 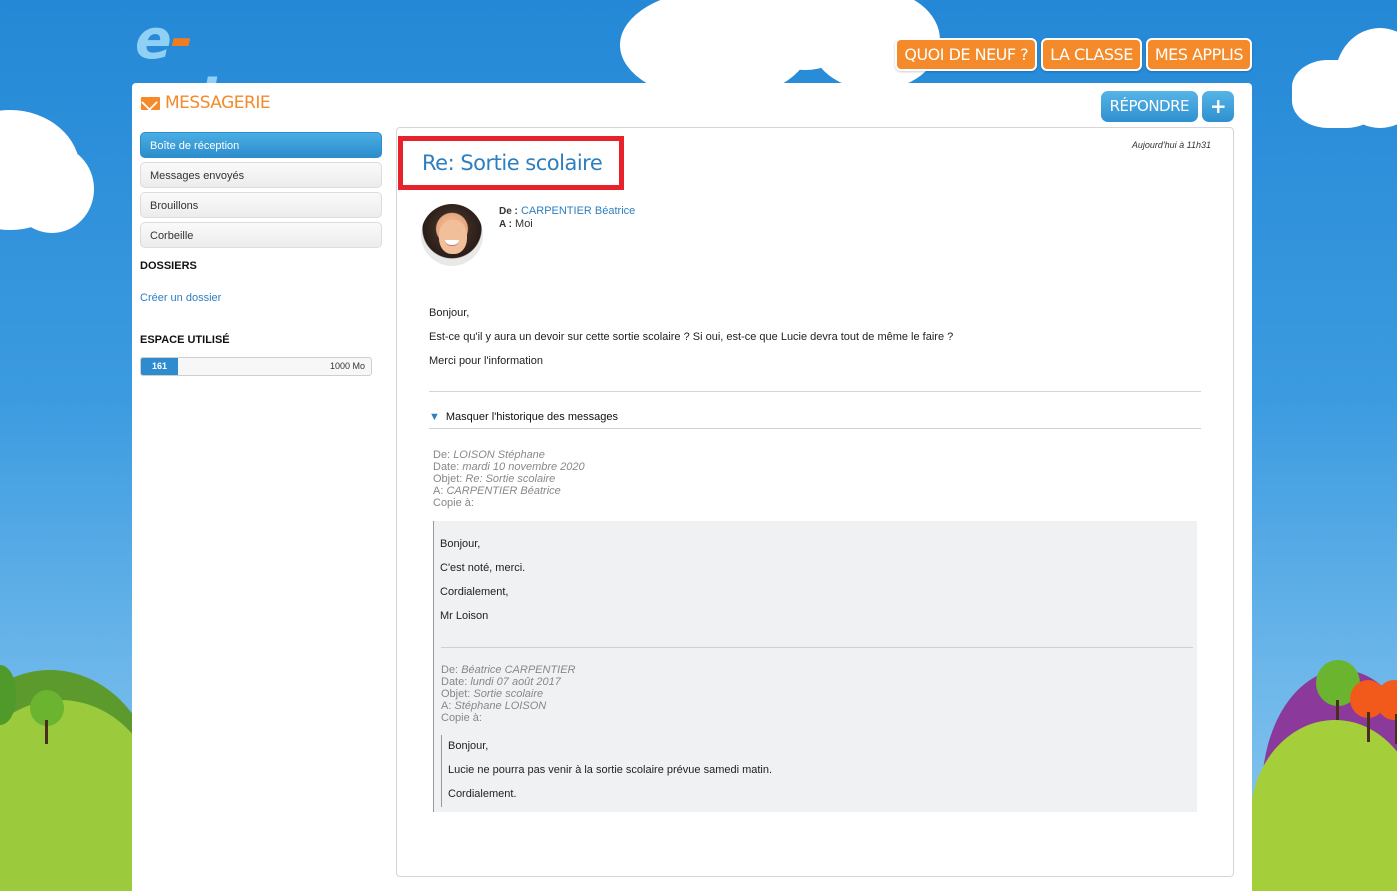 What do you see at coordinates (168, 266) in the screenshot?
I see `folders-heading: DOSSIERS` at bounding box center [168, 266].